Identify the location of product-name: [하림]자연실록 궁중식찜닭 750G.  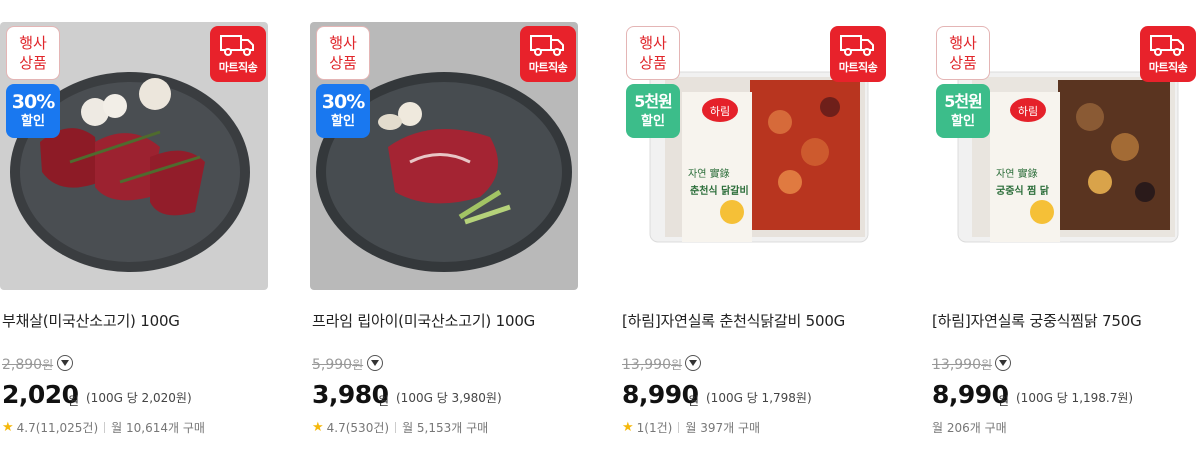
(1037, 320).